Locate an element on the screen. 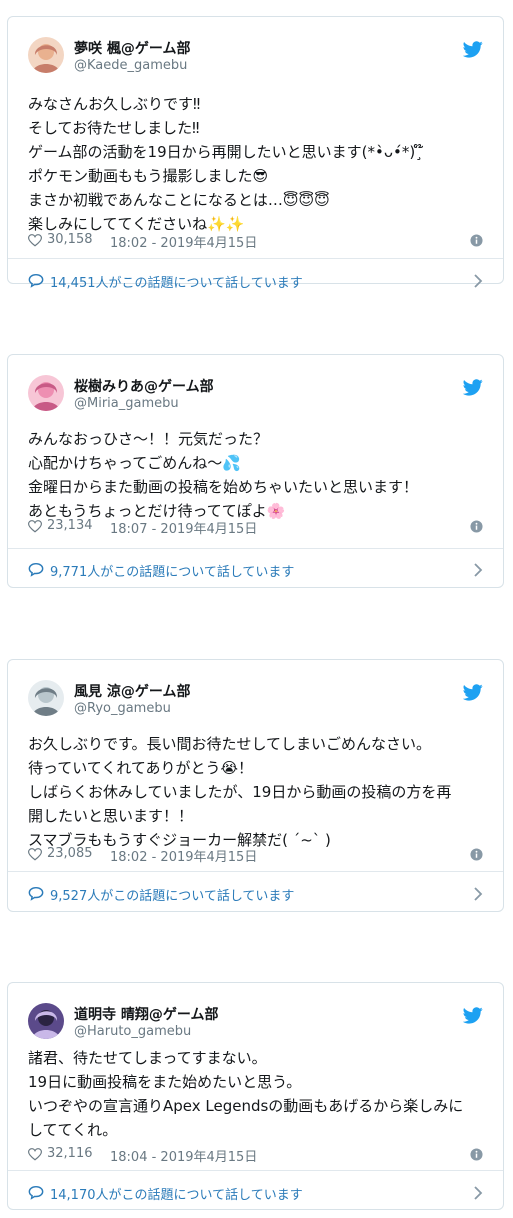 The width and height of the screenshot is (513, 1218). tweet-header: 桜樹みりあ@ゲーム部 @Miria_gamebu is located at coordinates (255, 396).